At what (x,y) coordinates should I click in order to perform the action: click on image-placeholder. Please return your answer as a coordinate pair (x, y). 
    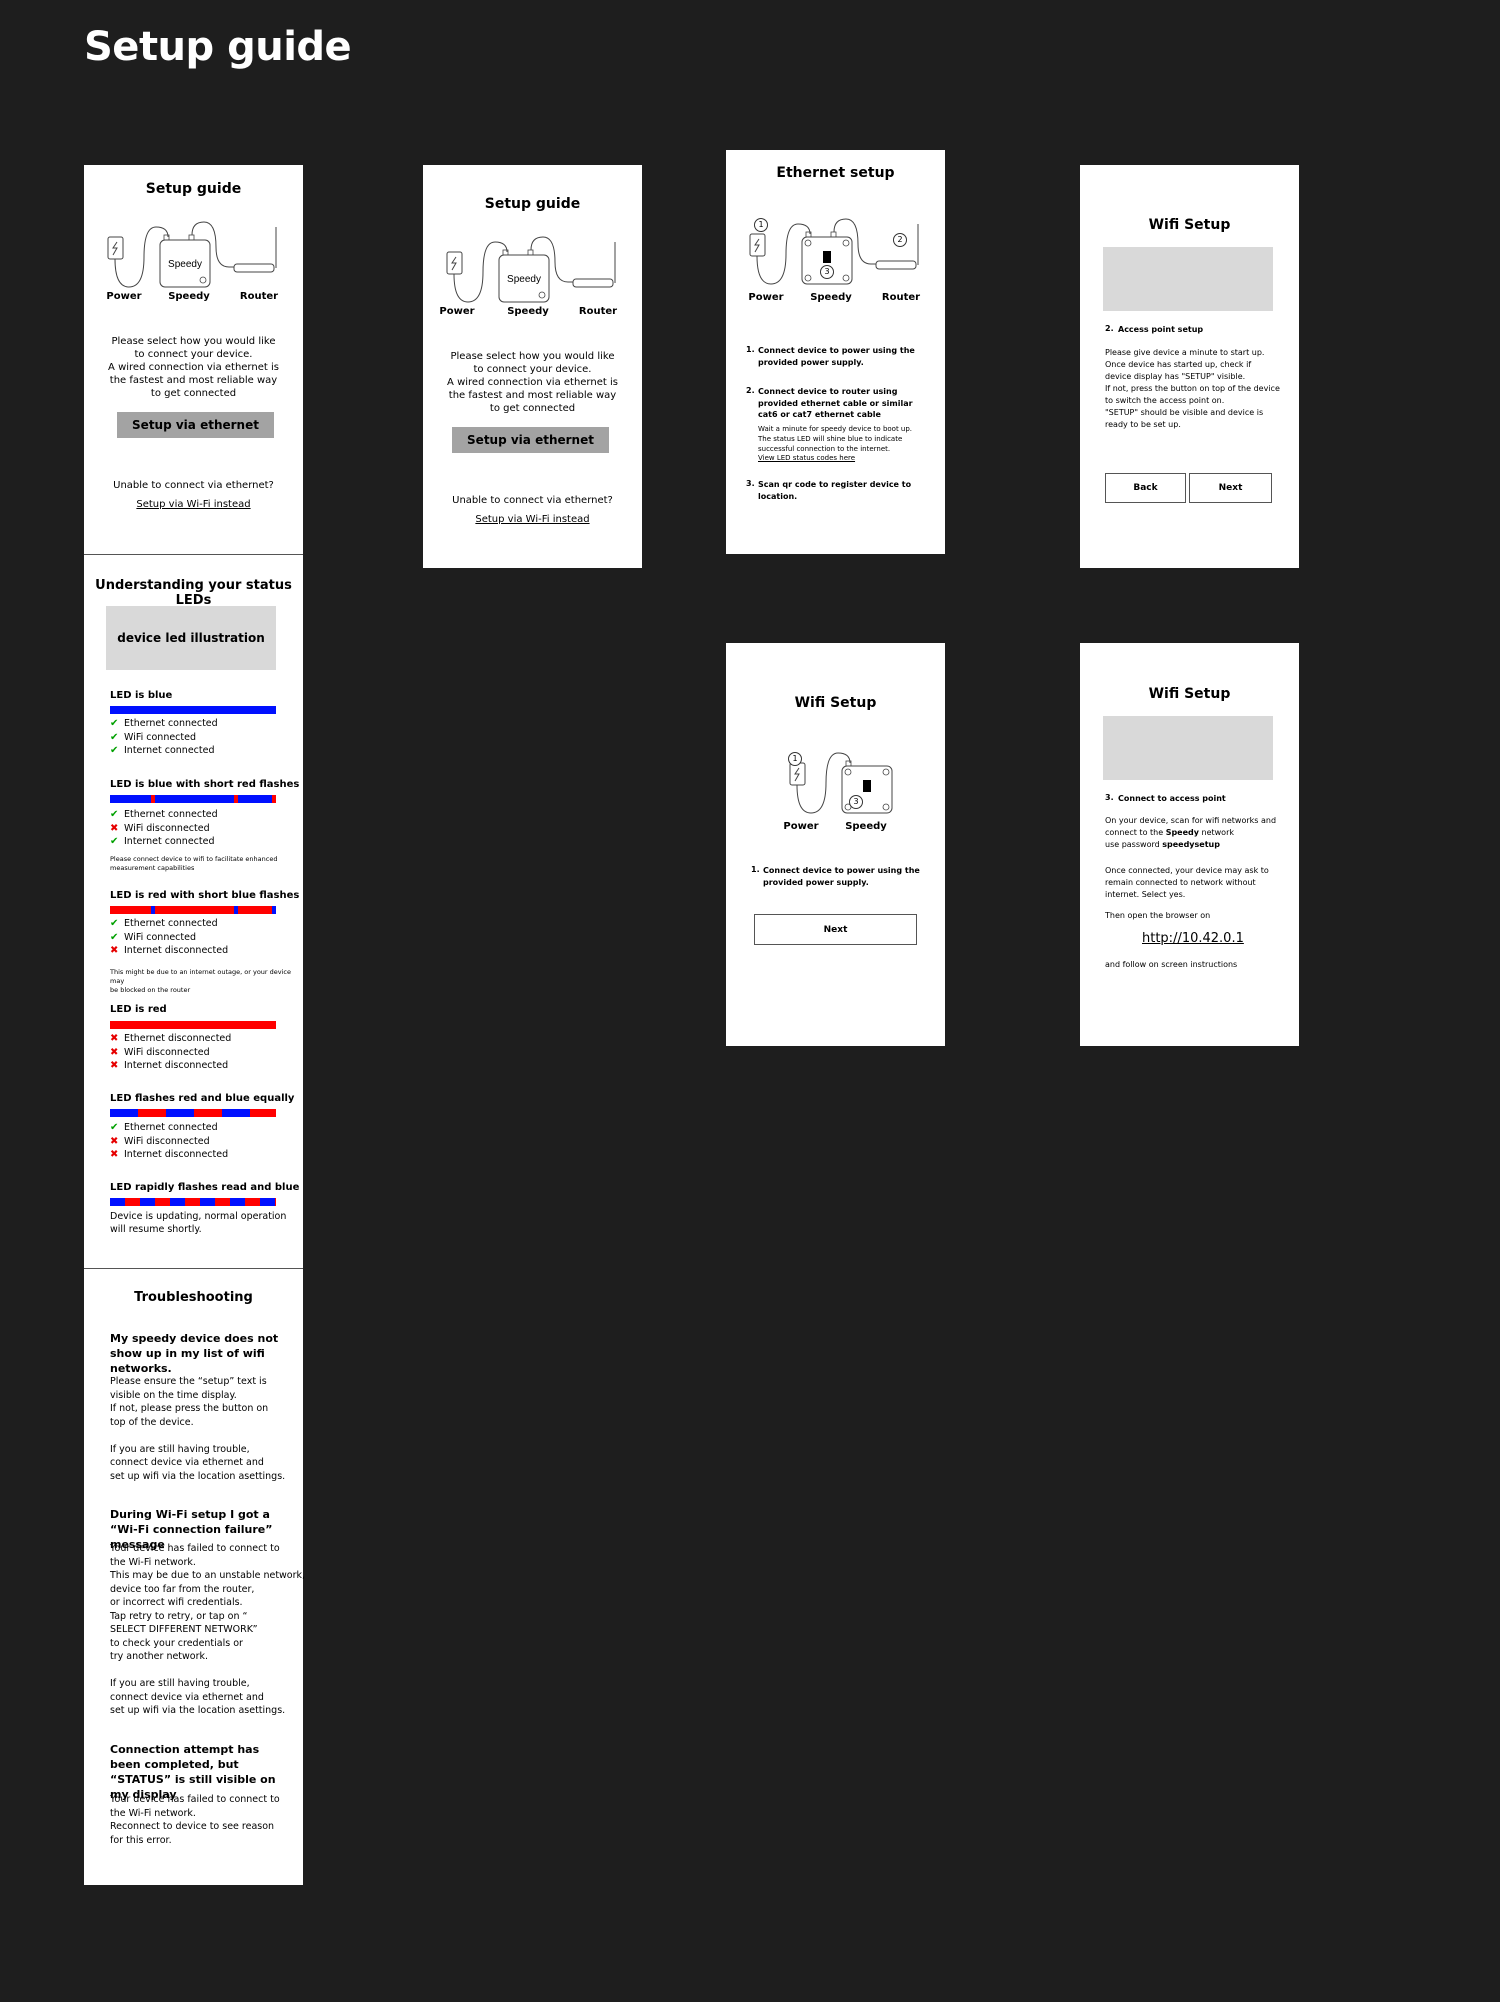
    Looking at the image, I should click on (1188, 279).